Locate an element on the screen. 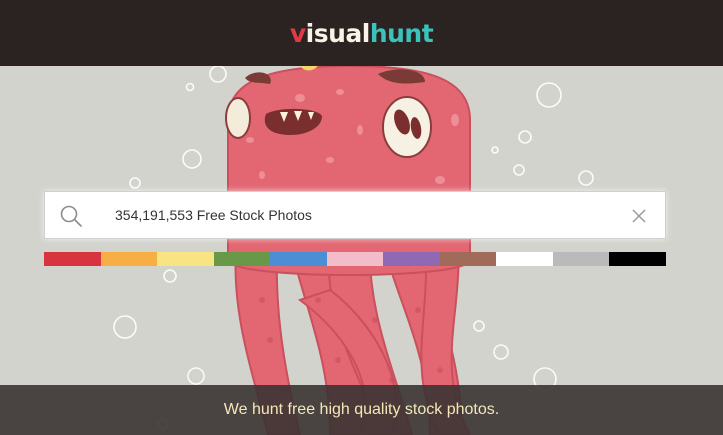 The width and height of the screenshot is (723, 435). logo-text-visual: isual is located at coordinates (338, 33).